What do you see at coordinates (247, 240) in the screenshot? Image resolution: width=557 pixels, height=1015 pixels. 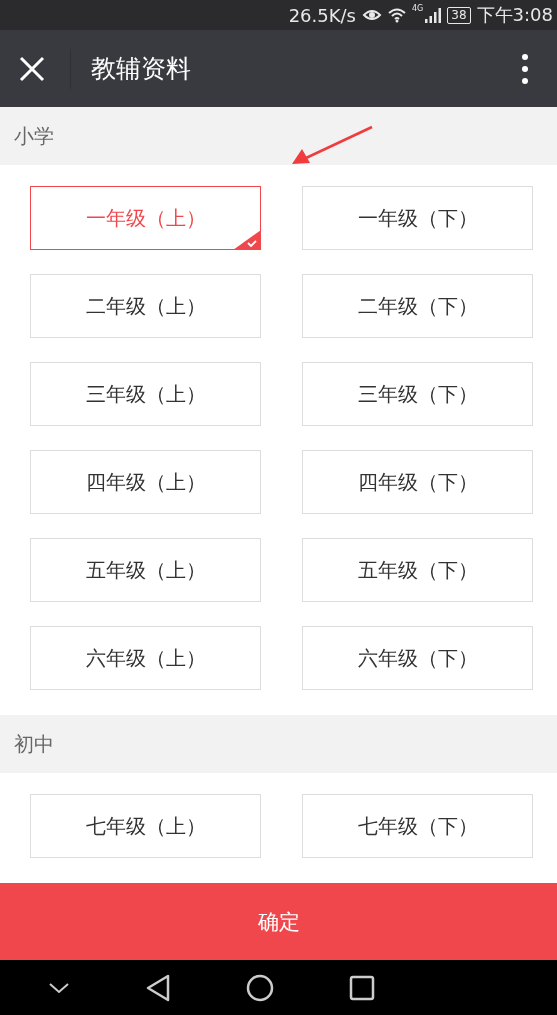 I see `check-icon` at bounding box center [247, 240].